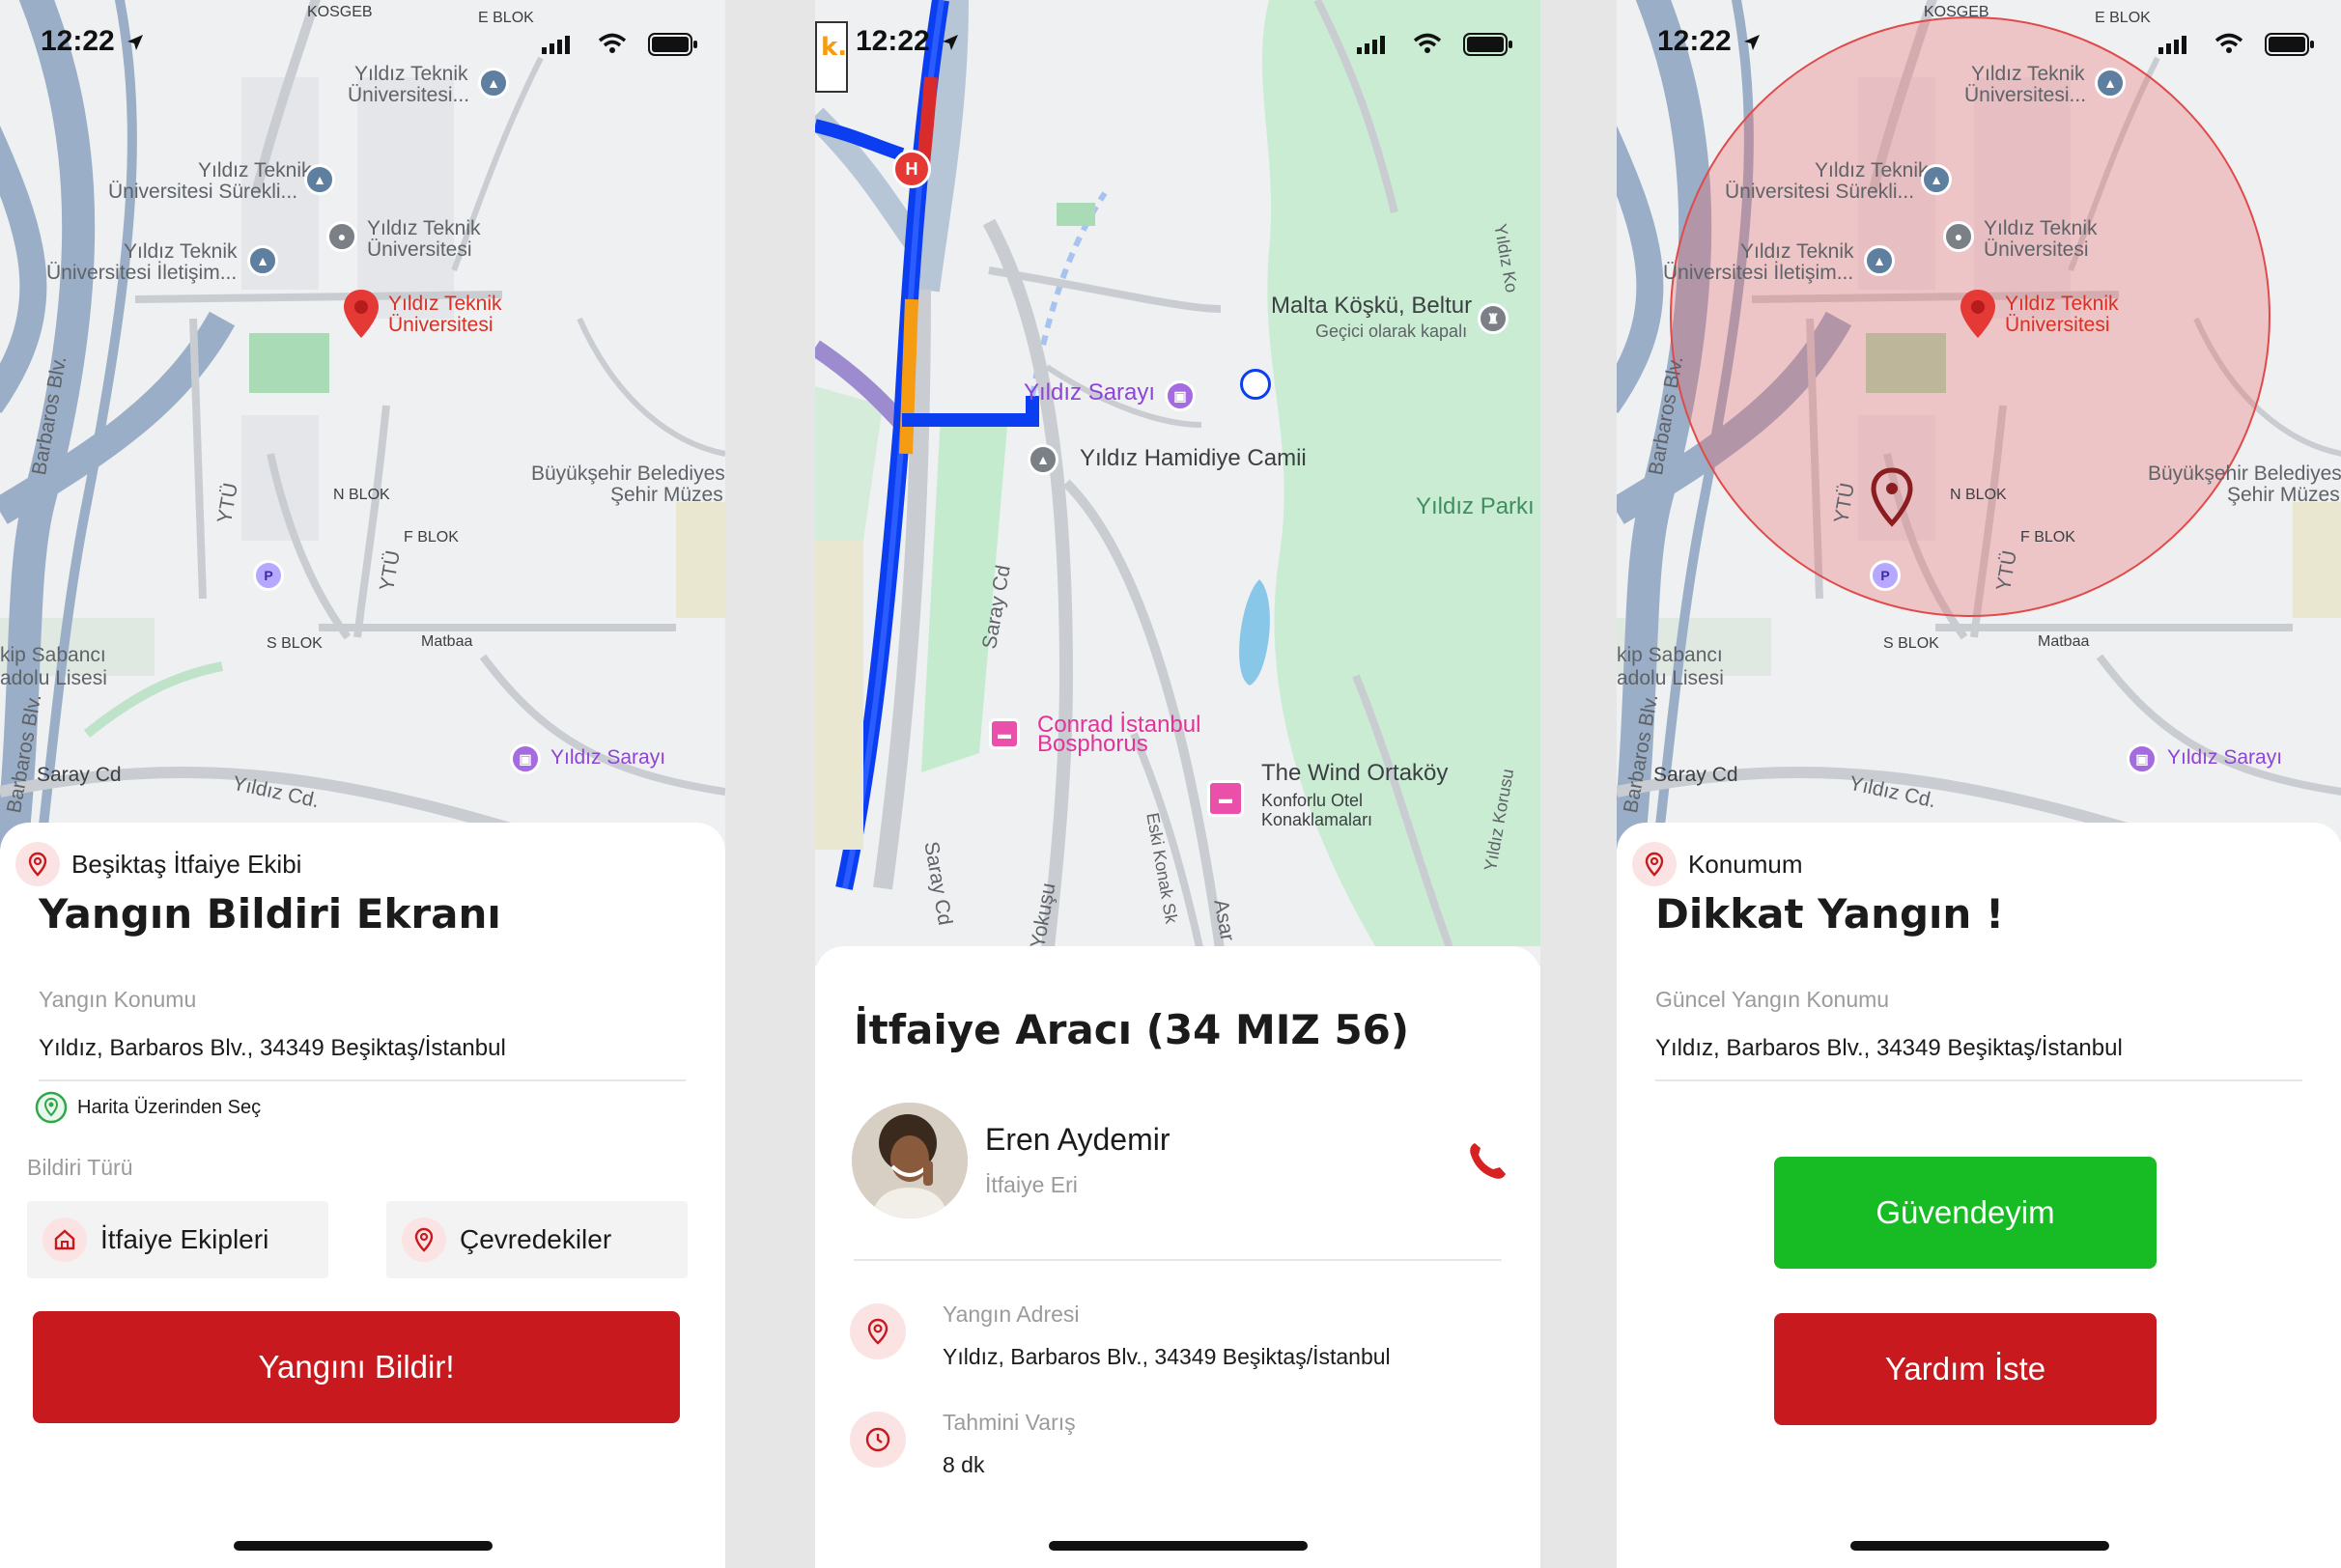  I want to click on ask-for-help-button: Yardım İste, so click(1965, 1369).